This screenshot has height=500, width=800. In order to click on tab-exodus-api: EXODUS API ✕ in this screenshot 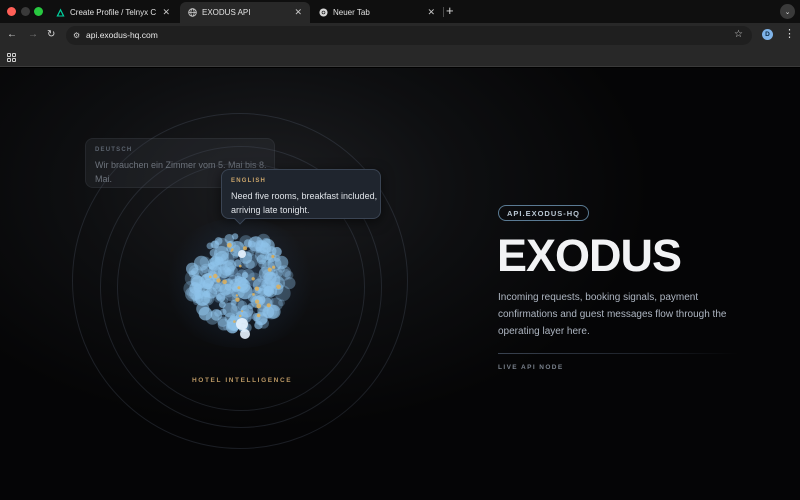, I will do `click(245, 12)`.